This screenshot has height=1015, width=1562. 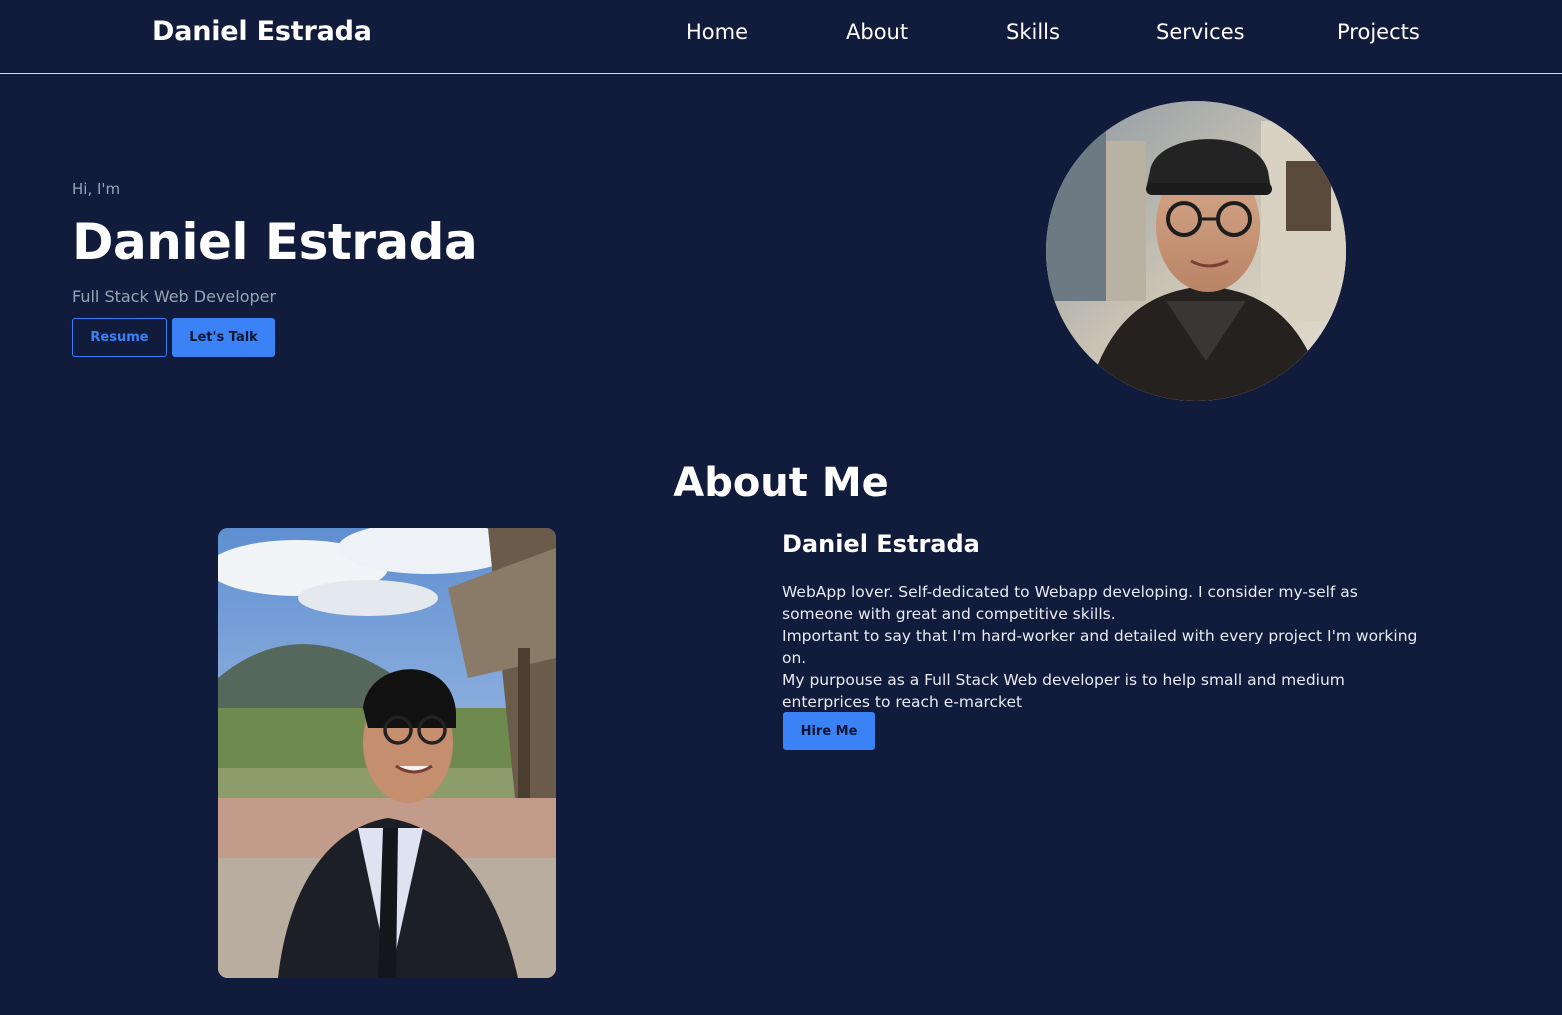 I want to click on resume-button: Resume, so click(x=119, y=337).